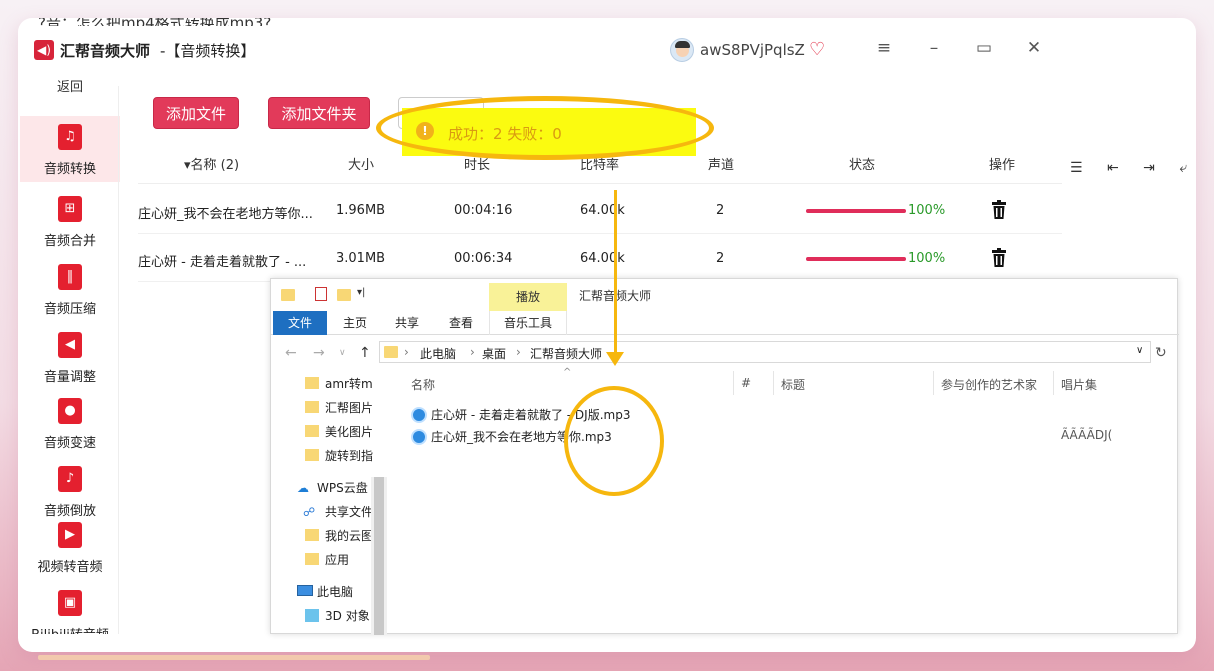 The image size is (1214, 671). What do you see at coordinates (483, 258) in the screenshot?
I see `row-duration: 00:06:34` at bounding box center [483, 258].